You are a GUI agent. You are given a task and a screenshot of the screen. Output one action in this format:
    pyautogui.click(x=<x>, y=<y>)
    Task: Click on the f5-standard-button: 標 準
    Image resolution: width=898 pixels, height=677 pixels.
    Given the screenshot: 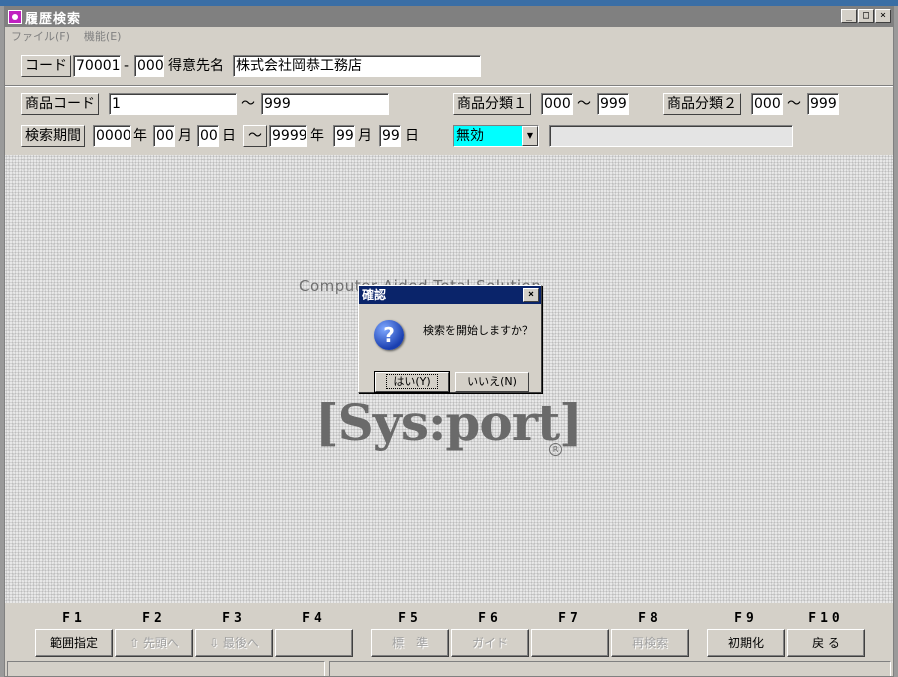 What is the action you would take?
    pyautogui.click(x=410, y=643)
    